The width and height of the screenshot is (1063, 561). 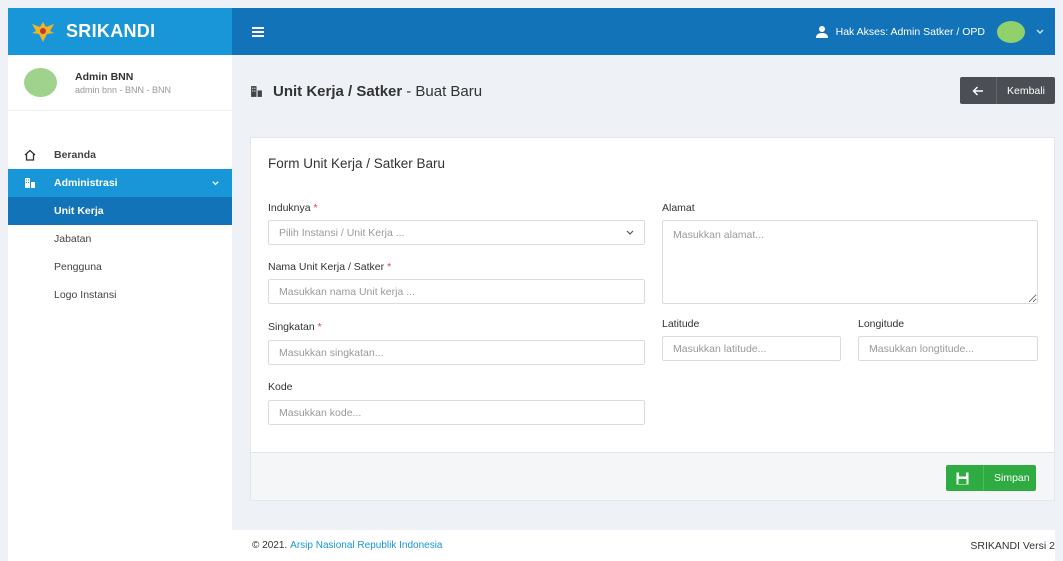 What do you see at coordinates (1012, 478) in the screenshot?
I see `save-button-label: Simpan` at bounding box center [1012, 478].